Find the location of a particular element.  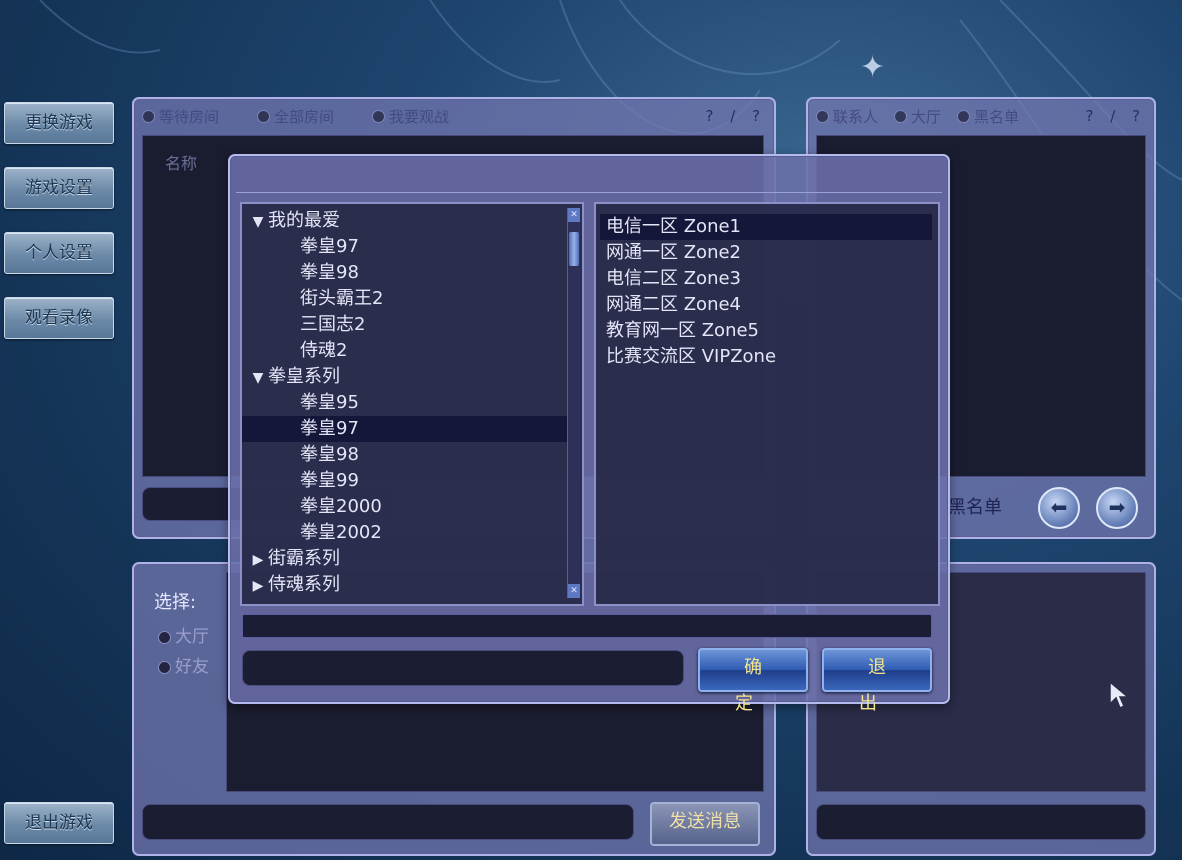

dialog-title-bar is located at coordinates (589, 177).